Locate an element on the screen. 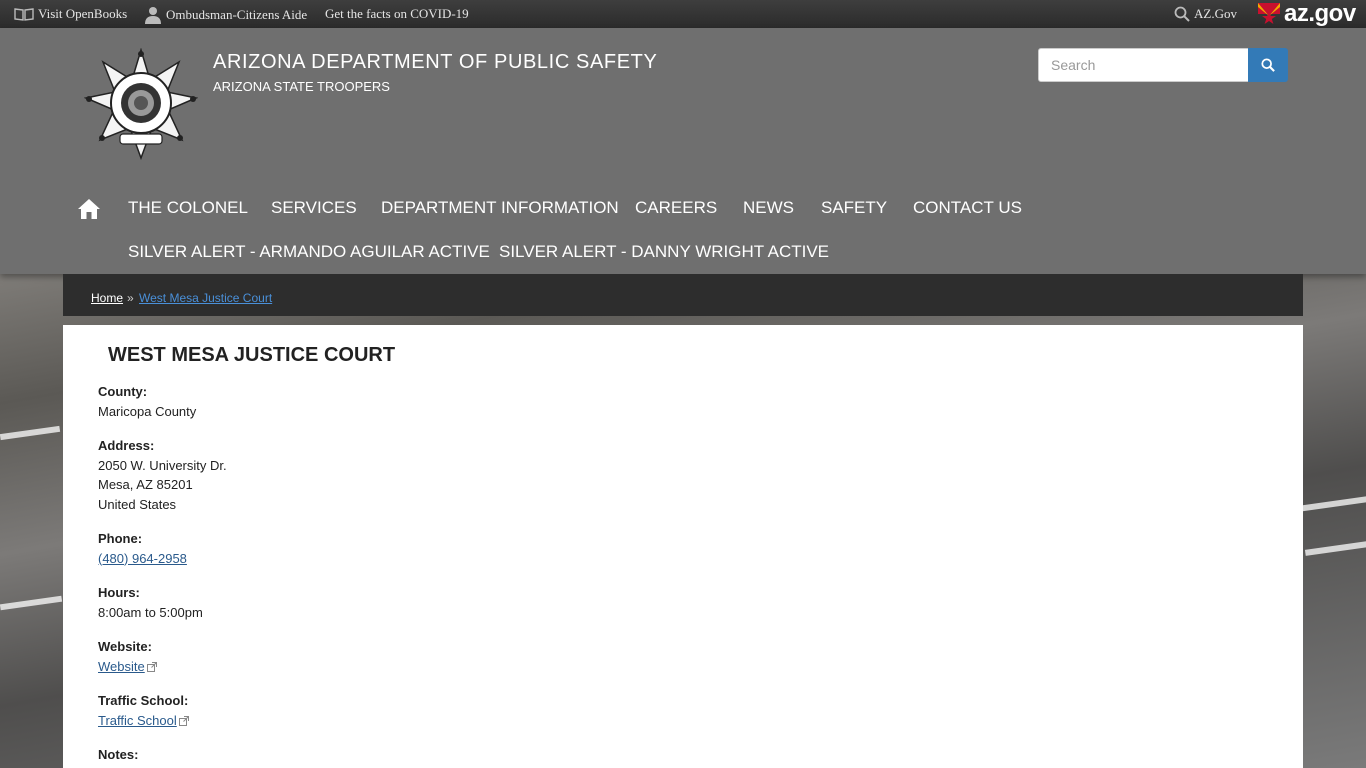 The width and height of the screenshot is (1366, 768). traffic-school-link: Traffic School is located at coordinates (137, 720).